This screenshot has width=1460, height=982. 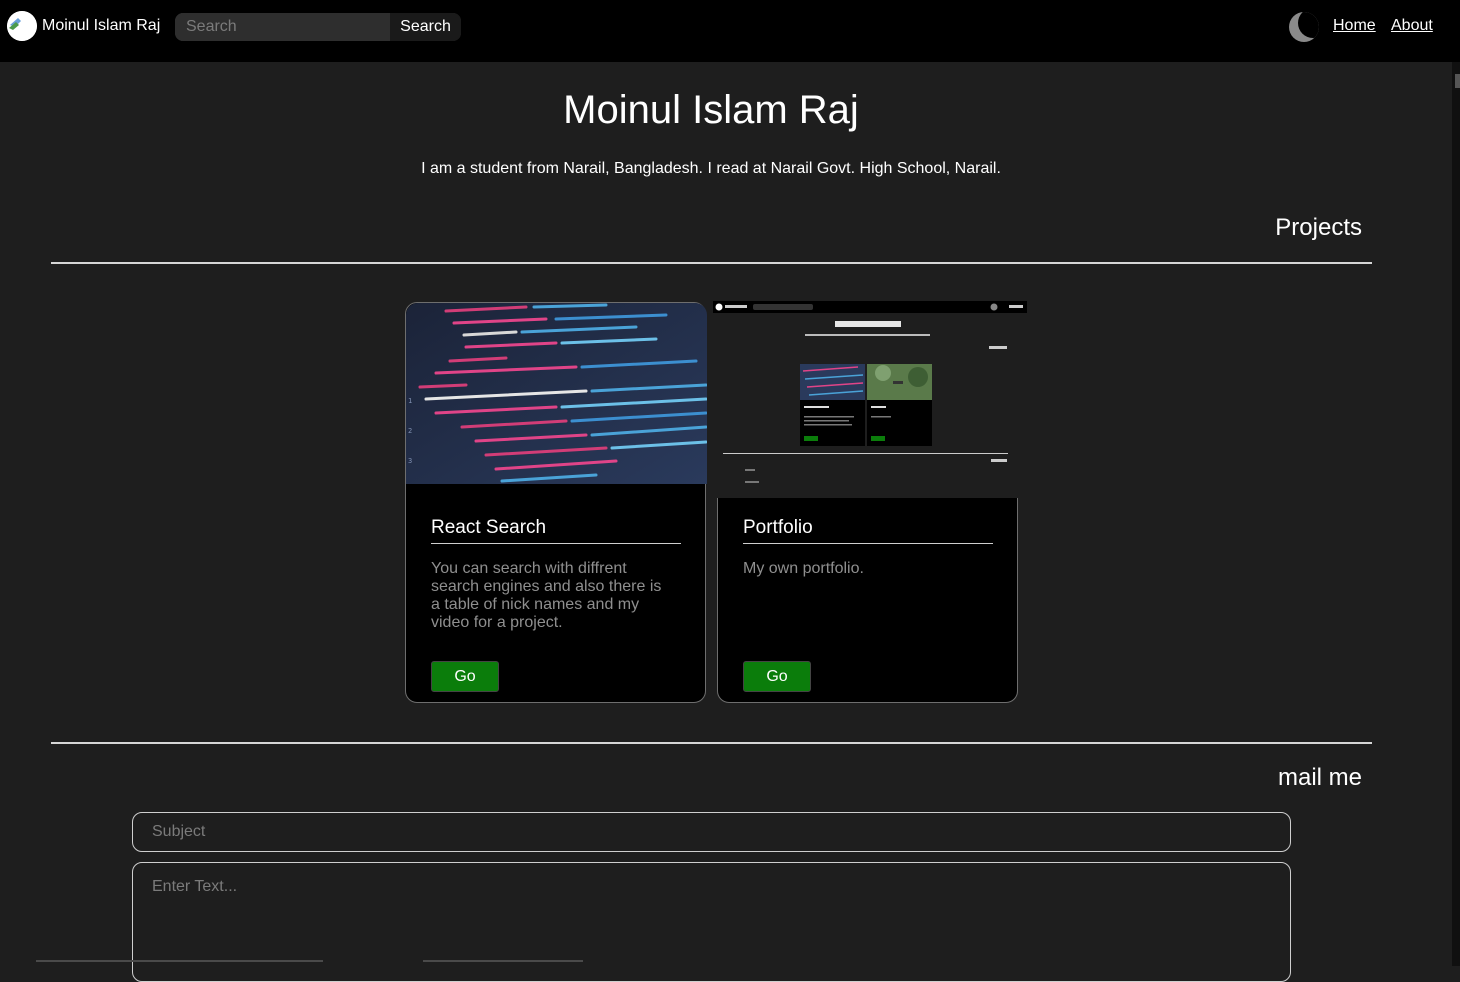 What do you see at coordinates (425, 27) in the screenshot?
I see `search-button: Search` at bounding box center [425, 27].